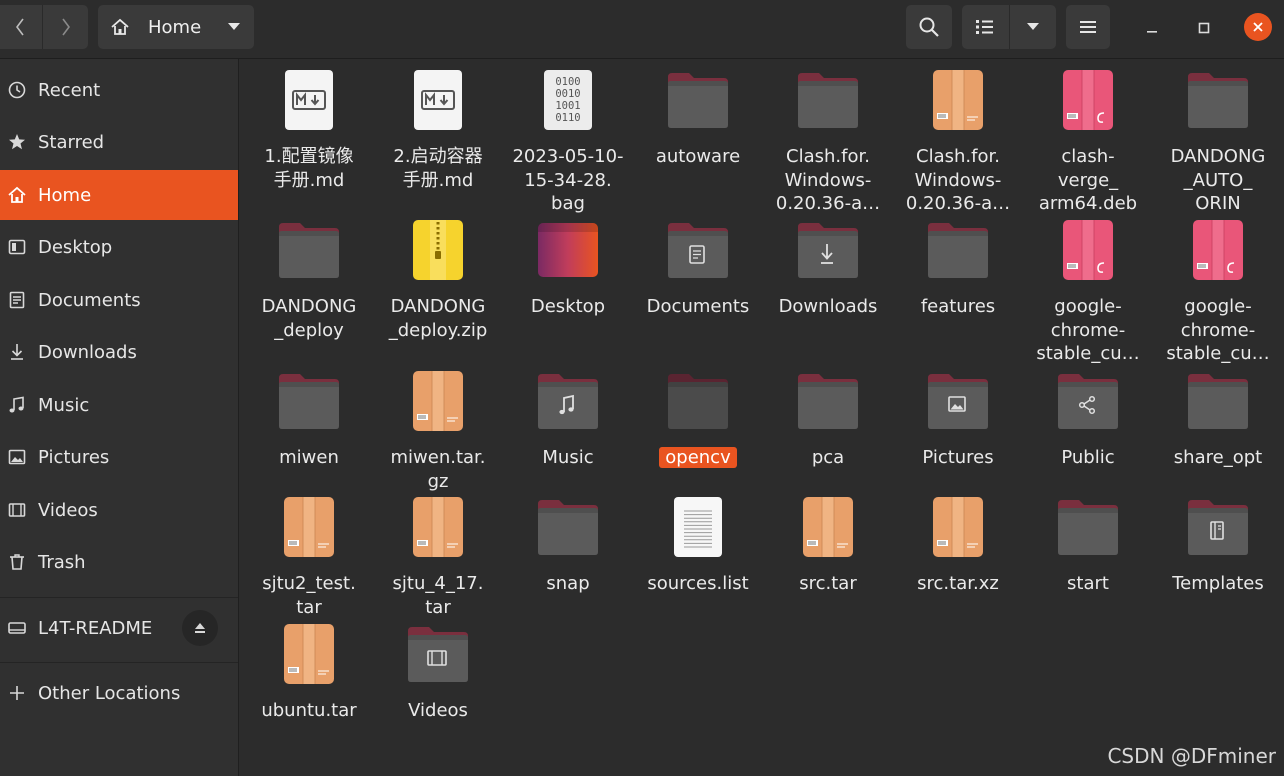 The height and width of the screenshot is (776, 1284). I want to click on maximize-button, so click(1204, 28).